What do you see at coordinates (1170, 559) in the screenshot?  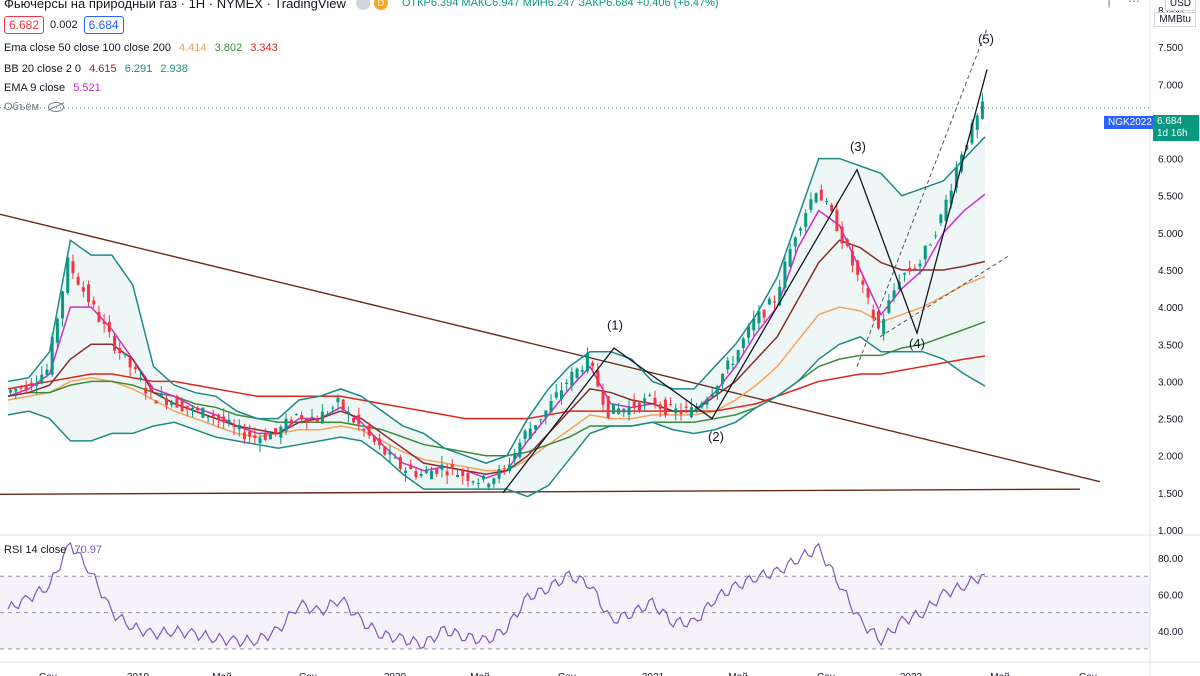 I see `rsi-tick-label: 80.00` at bounding box center [1170, 559].